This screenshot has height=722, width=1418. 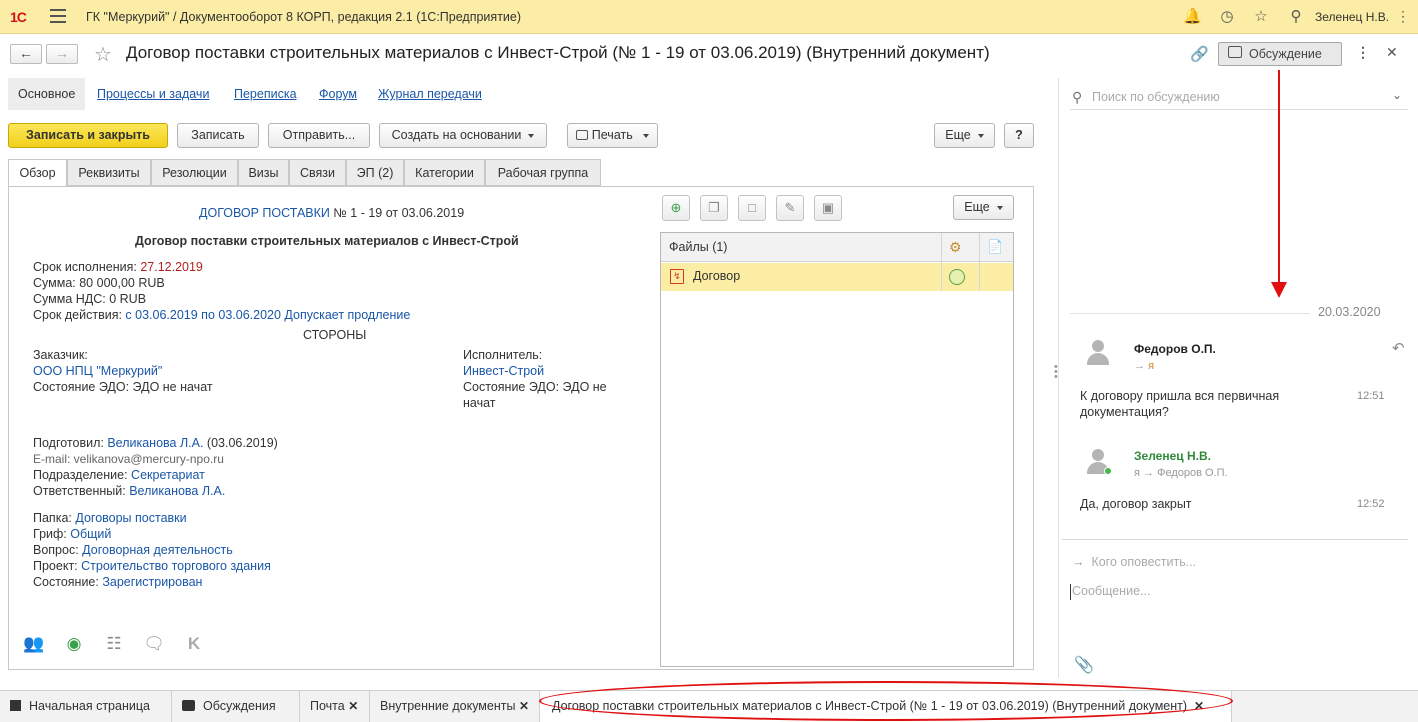 What do you see at coordinates (109, 172) in the screenshot?
I see `tab-details: Реквизиты` at bounding box center [109, 172].